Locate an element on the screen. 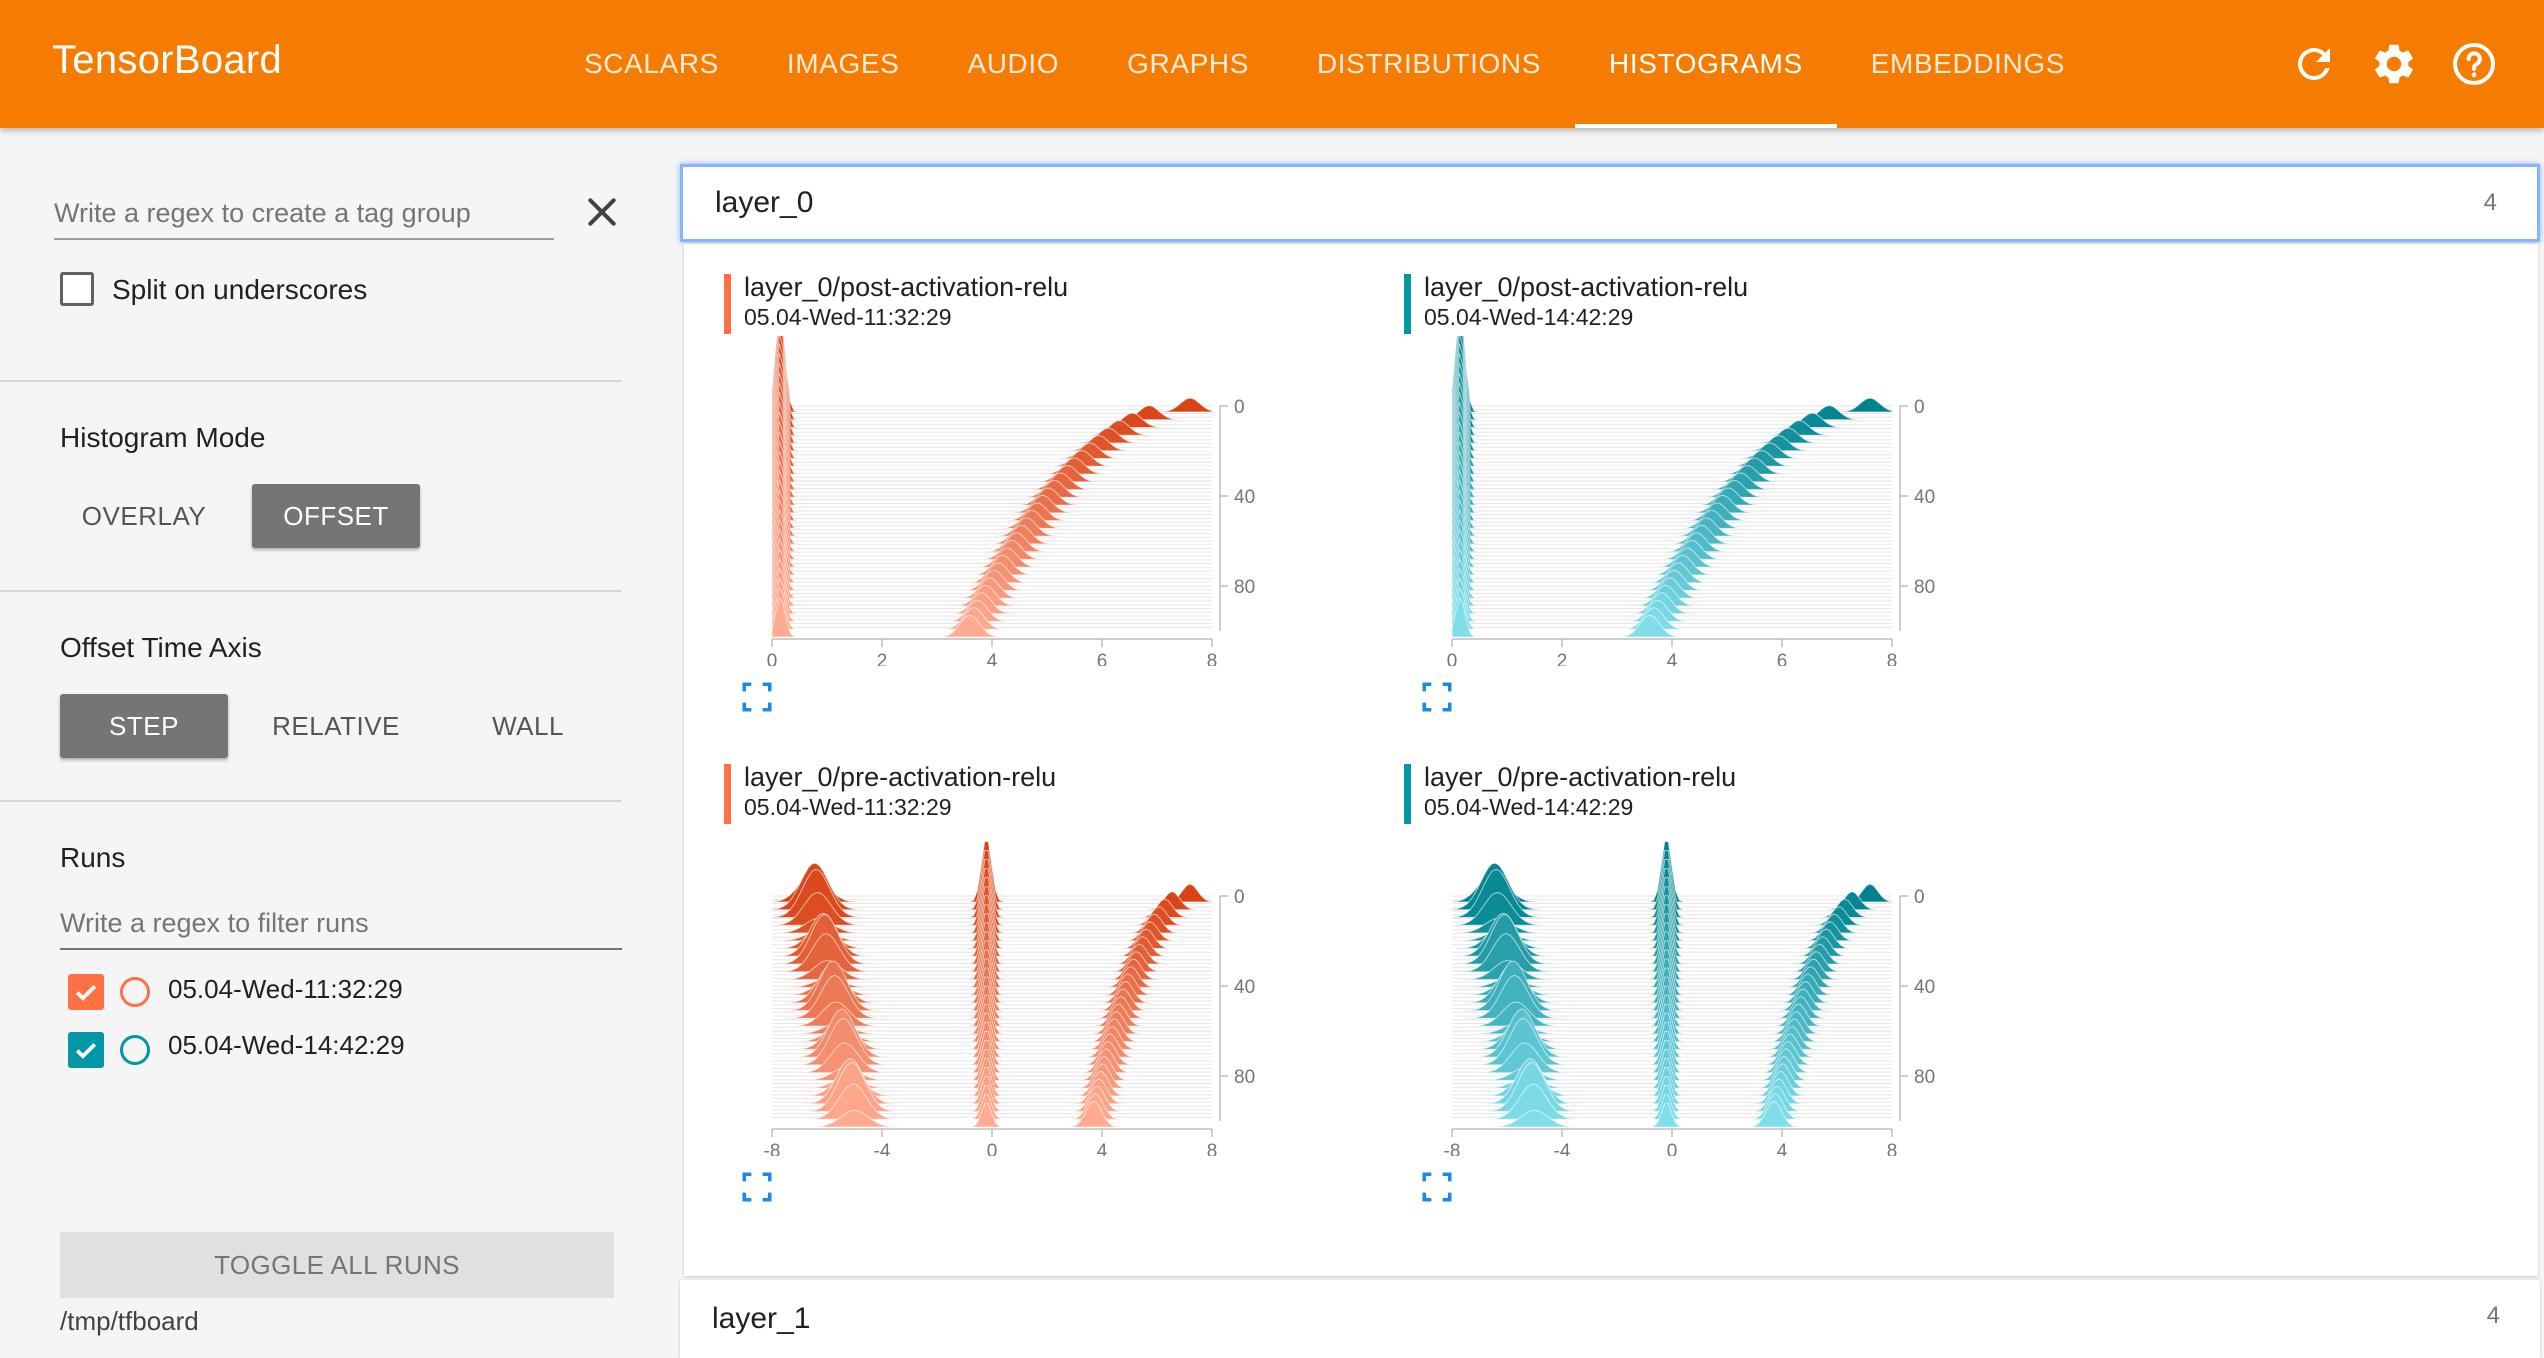 This screenshot has height=1358, width=2544. app-title: TensorBoard is located at coordinates (167, 60).